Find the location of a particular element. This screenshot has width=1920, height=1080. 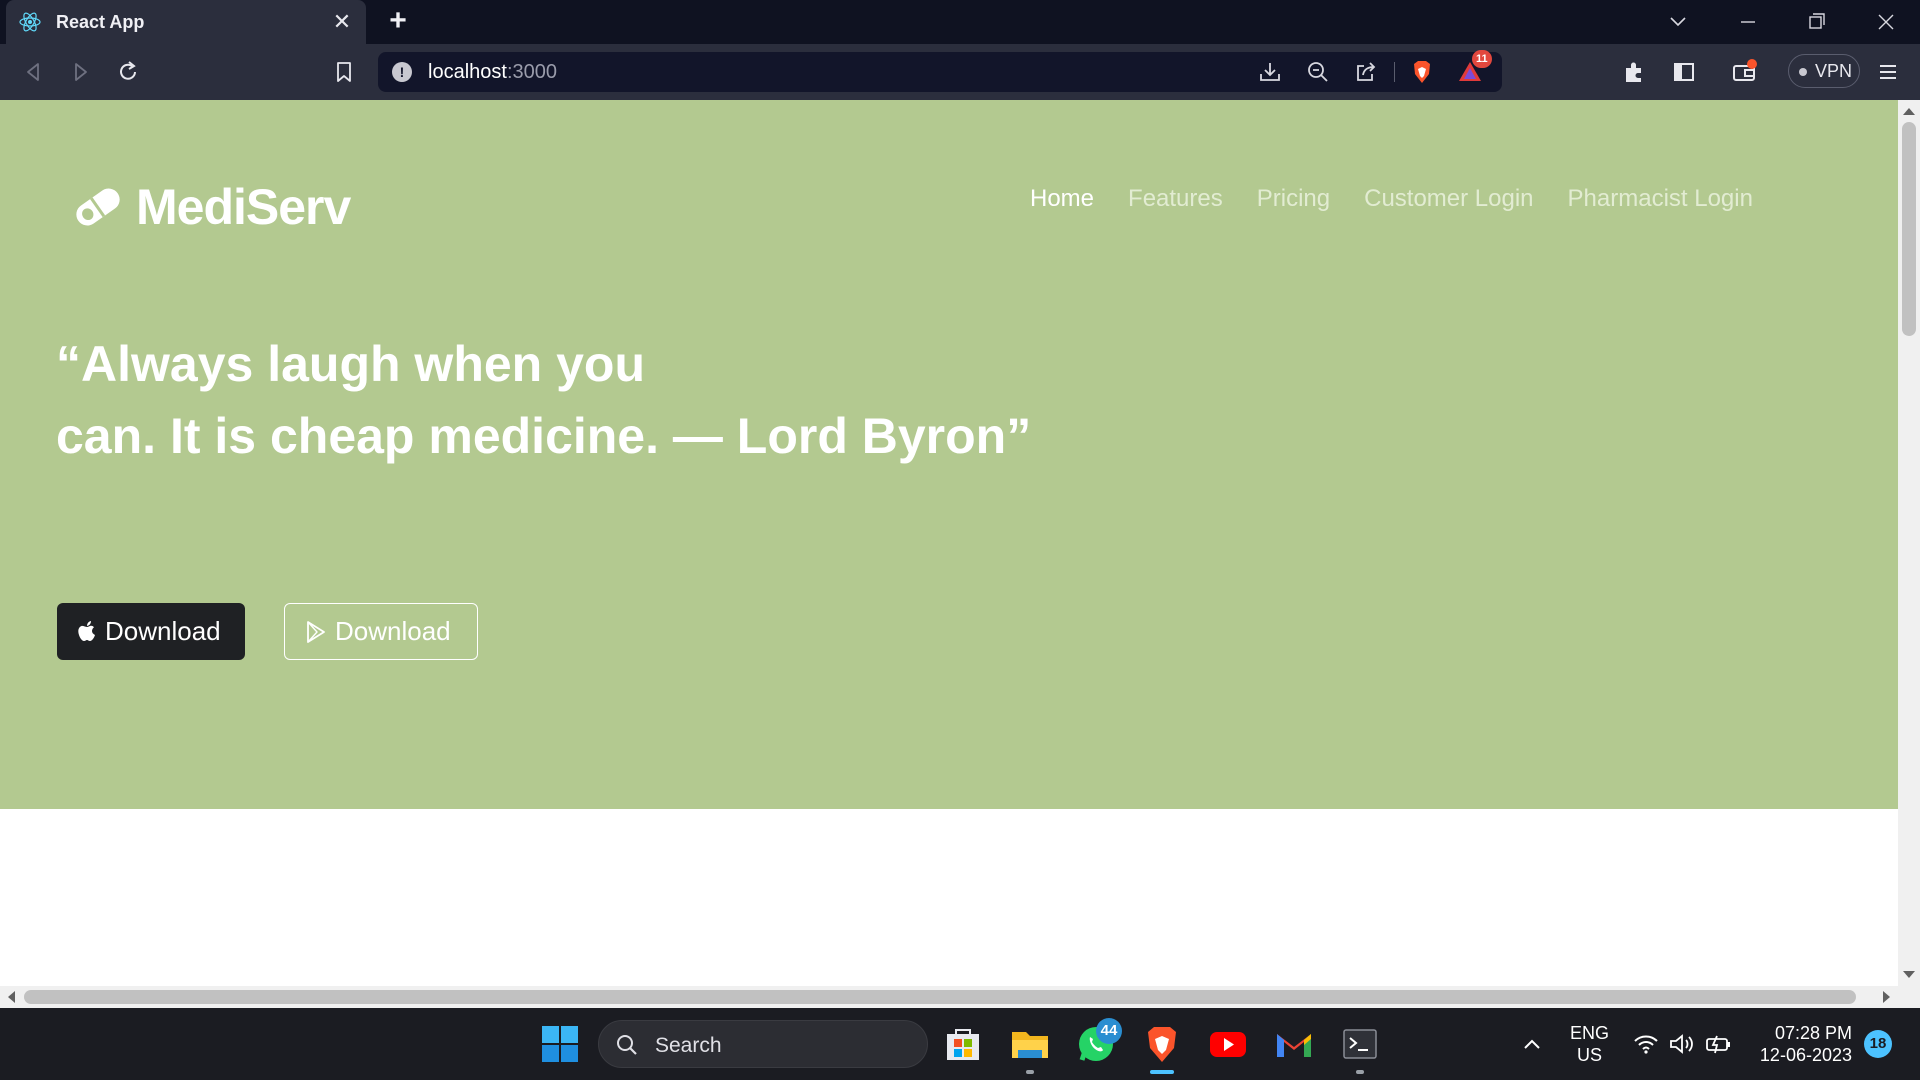

forward-icon is located at coordinates (80, 72).